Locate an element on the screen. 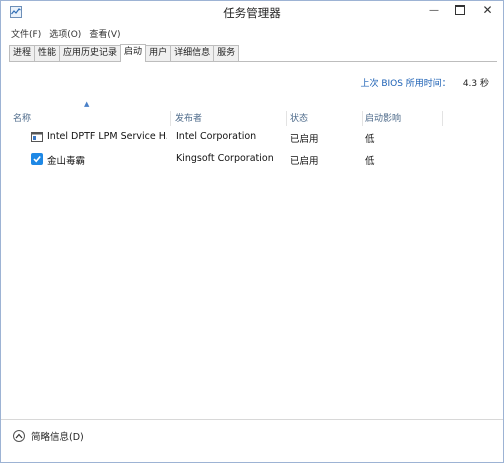  tab-services: 服务 is located at coordinates (226, 53).